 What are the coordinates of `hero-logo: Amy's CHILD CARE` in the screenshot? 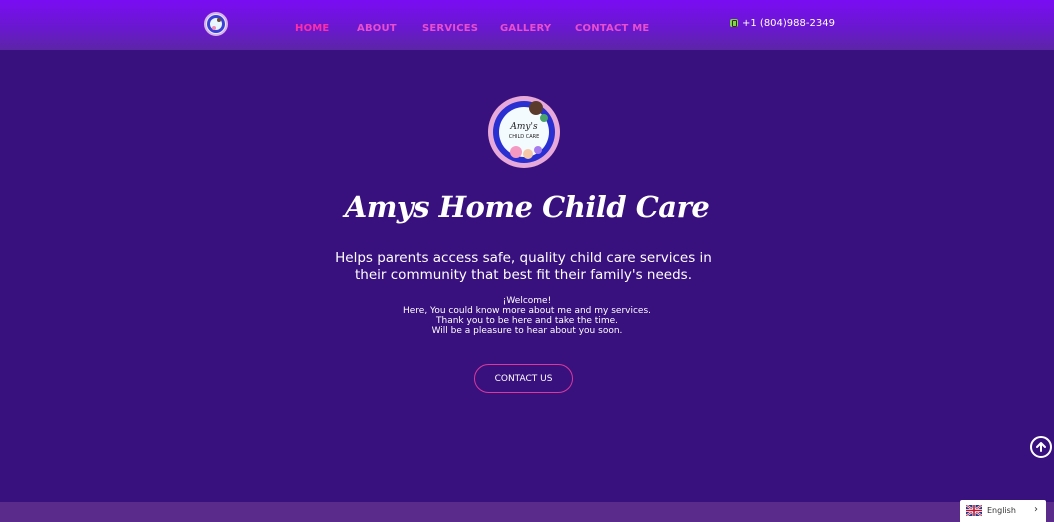 It's located at (524, 132).